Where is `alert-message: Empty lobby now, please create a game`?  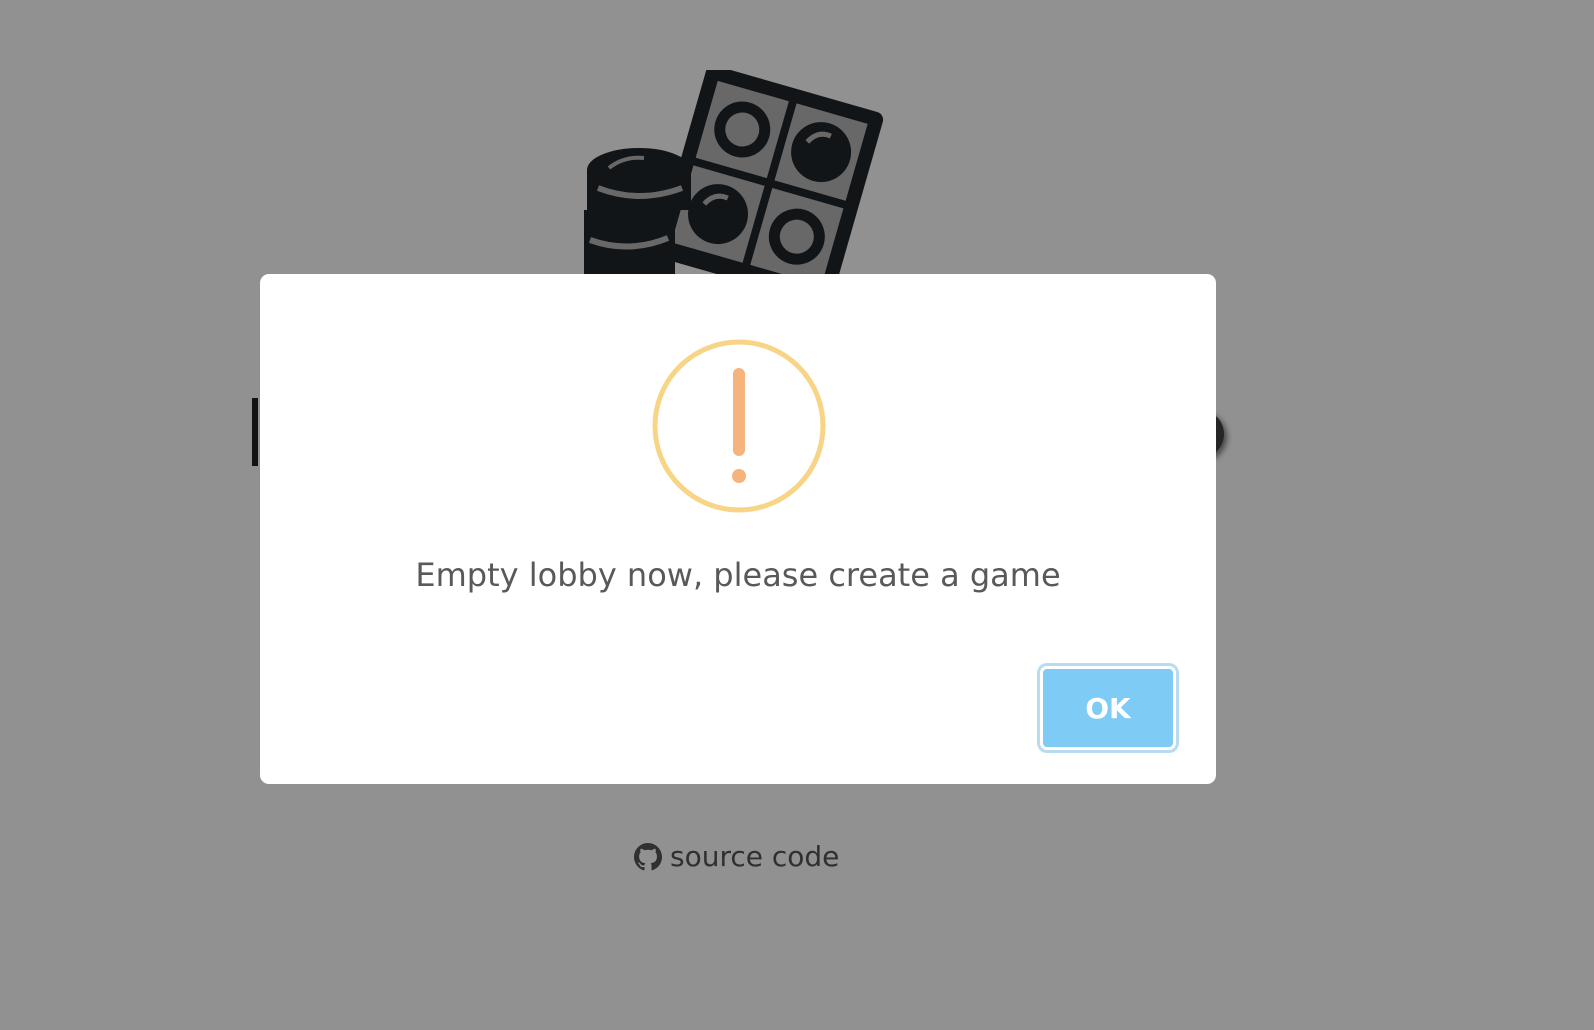
alert-message: Empty lobby now, please create a game is located at coordinates (738, 575).